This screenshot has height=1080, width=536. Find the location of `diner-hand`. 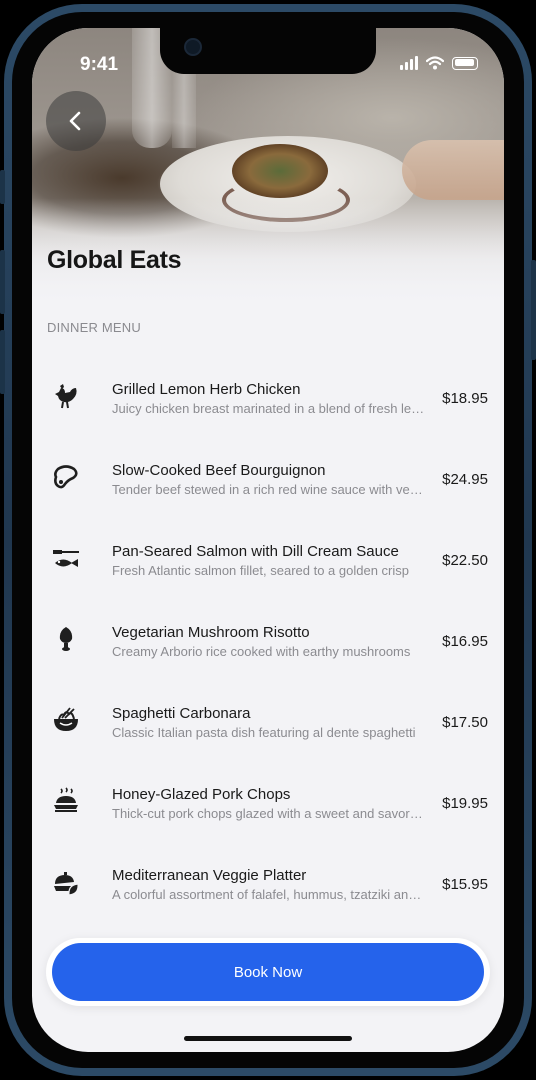

diner-hand is located at coordinates (453, 170).